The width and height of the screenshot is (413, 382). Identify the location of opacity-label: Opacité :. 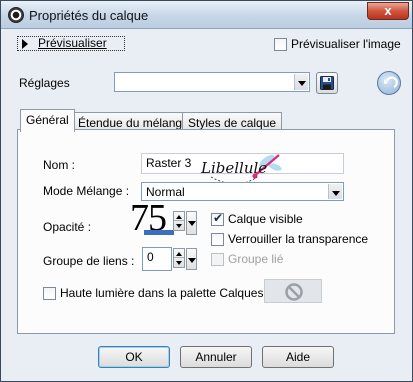
(67, 227).